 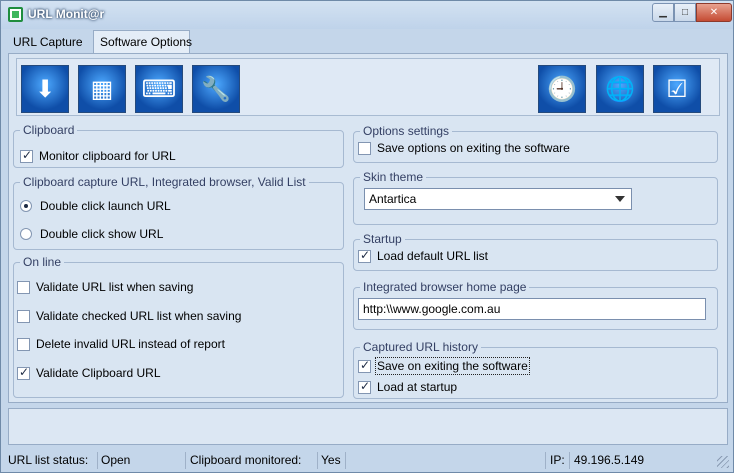 I want to click on globe-download-button: 🌐, so click(x=620, y=89).